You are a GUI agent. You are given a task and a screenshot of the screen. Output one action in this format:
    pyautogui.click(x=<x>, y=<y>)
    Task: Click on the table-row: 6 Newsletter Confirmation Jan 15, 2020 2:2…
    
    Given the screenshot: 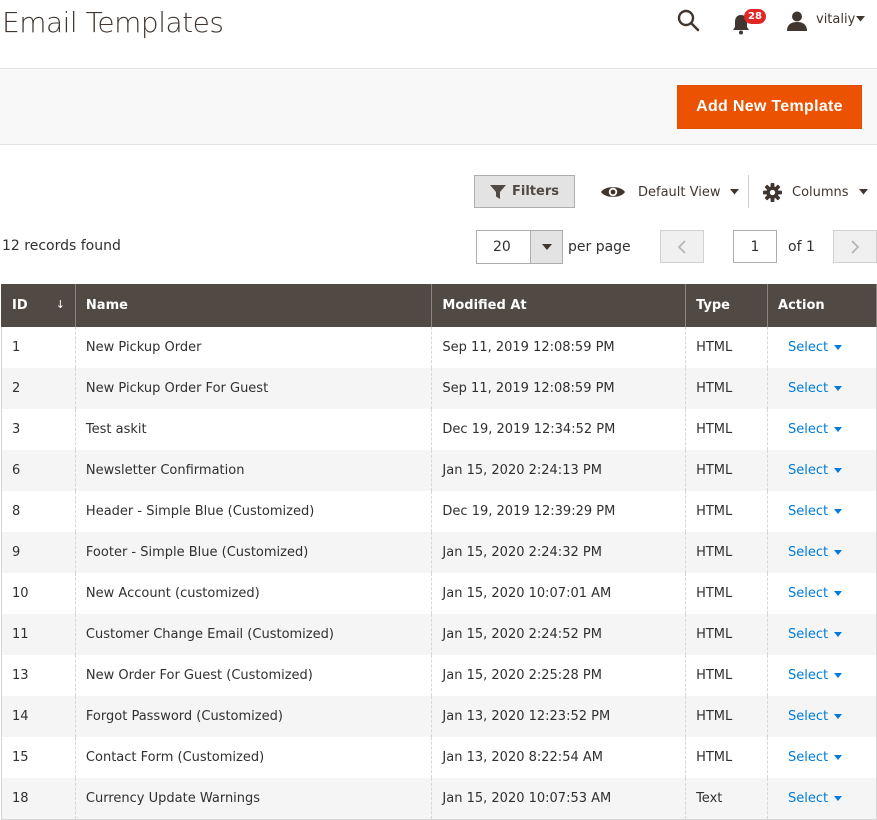 What is the action you would take?
    pyautogui.click(x=439, y=470)
    